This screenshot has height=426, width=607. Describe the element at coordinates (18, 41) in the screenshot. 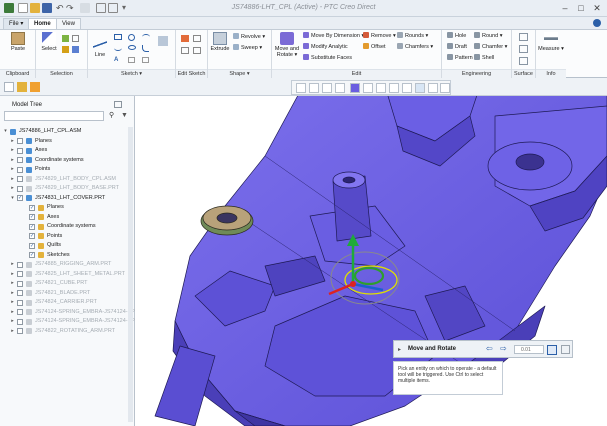

I see `paste-button: Paste` at that location.